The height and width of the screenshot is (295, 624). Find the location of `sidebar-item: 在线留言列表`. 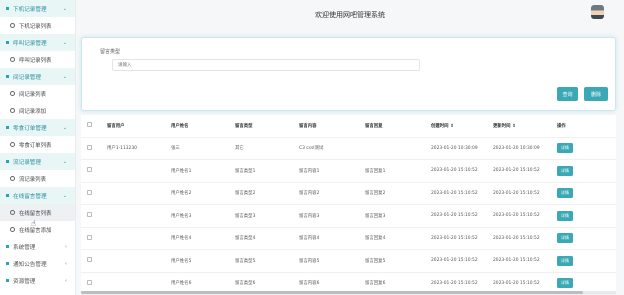

sidebar-item: 在线留言列表 is located at coordinates (37, 212).